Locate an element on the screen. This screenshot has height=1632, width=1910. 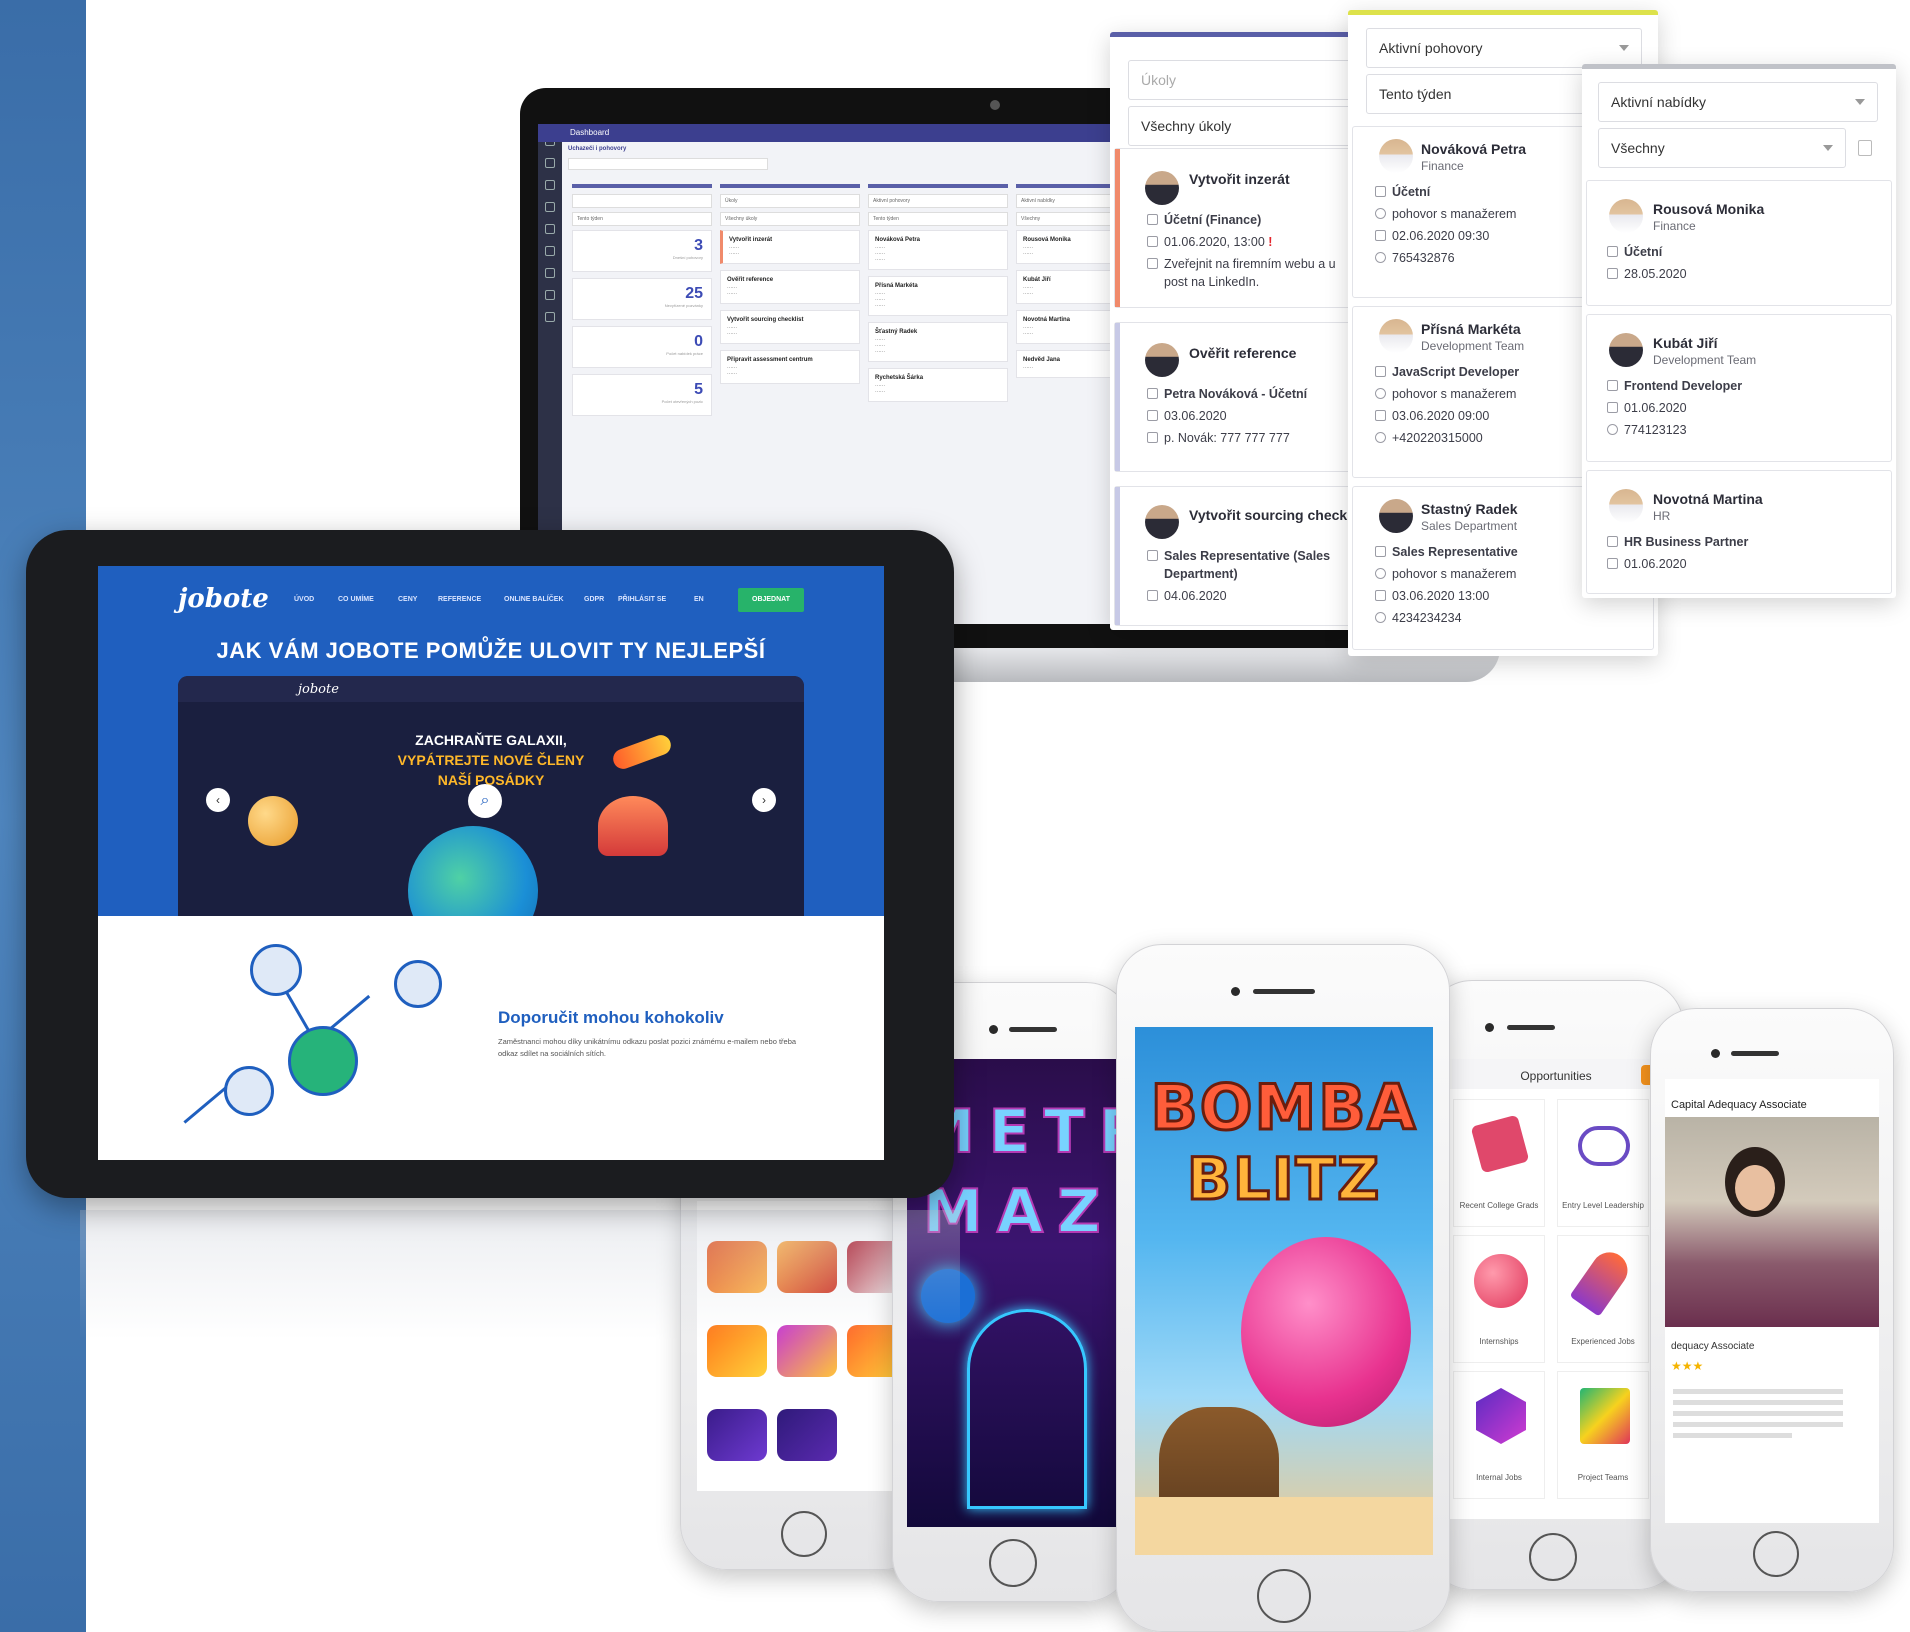
stat-card: 5 Počet otevřených pozic is located at coordinates (642, 395).